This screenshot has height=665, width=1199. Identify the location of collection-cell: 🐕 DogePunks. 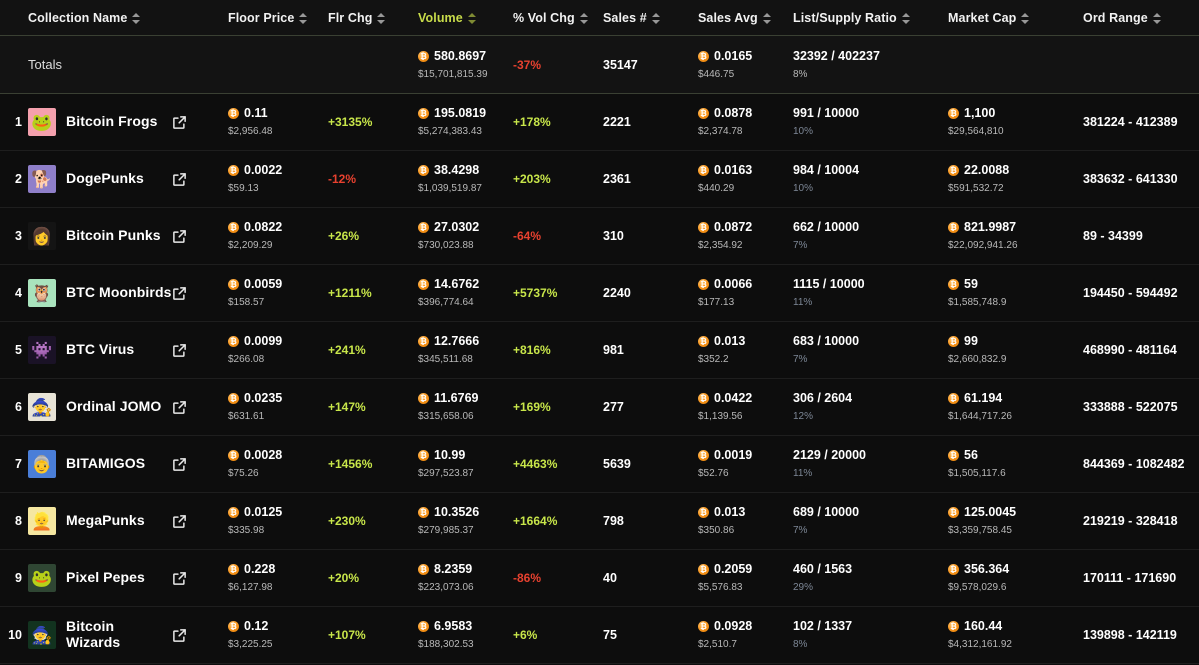
(100, 179).